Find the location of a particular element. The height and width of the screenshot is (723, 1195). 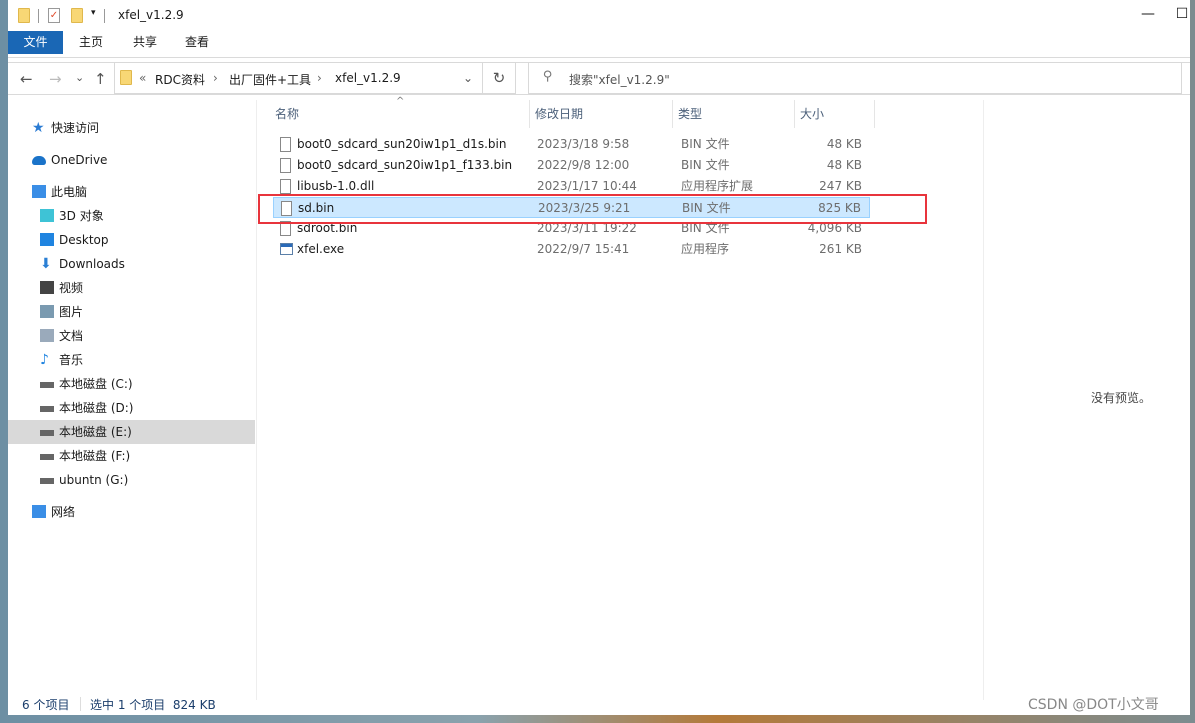

file-date: 2023/3/18 9:58 is located at coordinates (583, 144).